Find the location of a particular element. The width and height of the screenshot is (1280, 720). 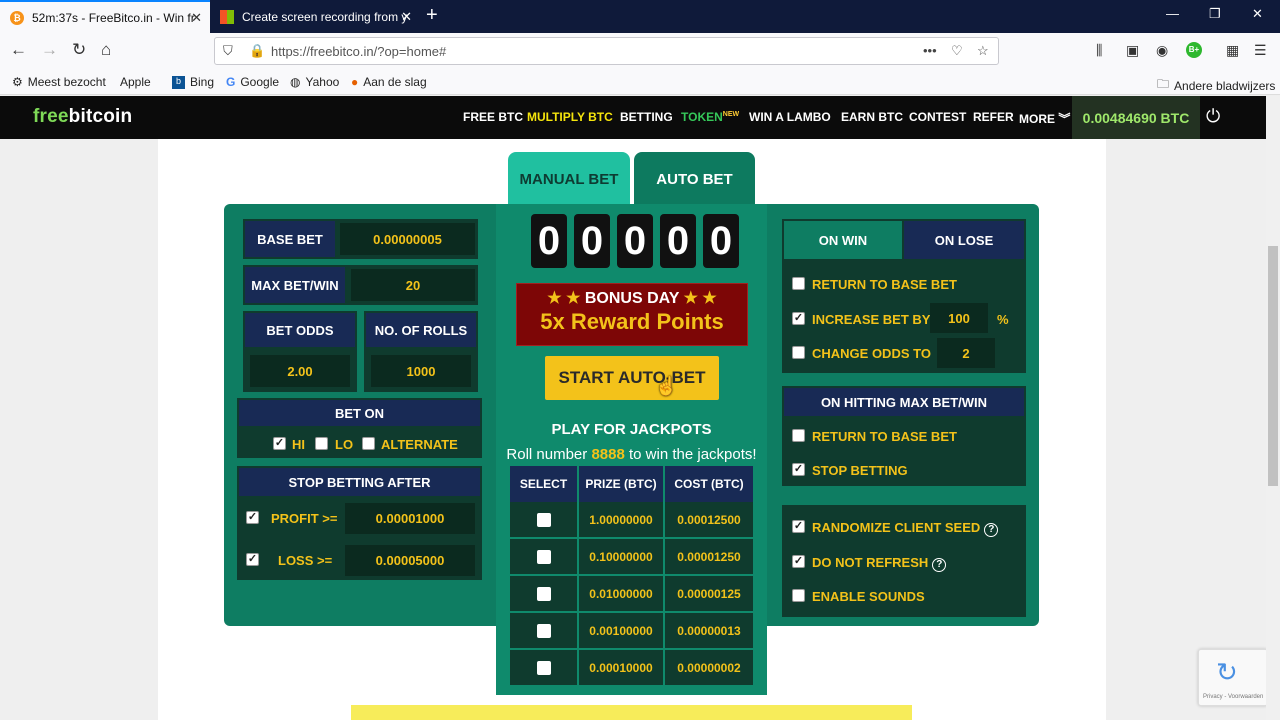

menu-icon: ☰ is located at coordinates (1260, 50).